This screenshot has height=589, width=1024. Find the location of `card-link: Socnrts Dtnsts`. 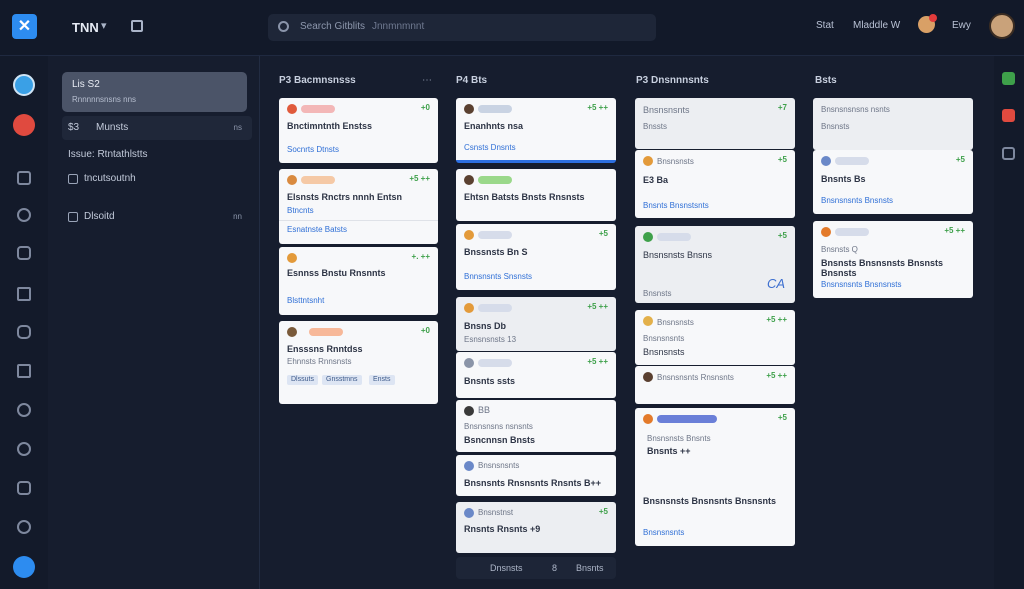

card-link: Socnrts Dtnsts is located at coordinates (313, 149).